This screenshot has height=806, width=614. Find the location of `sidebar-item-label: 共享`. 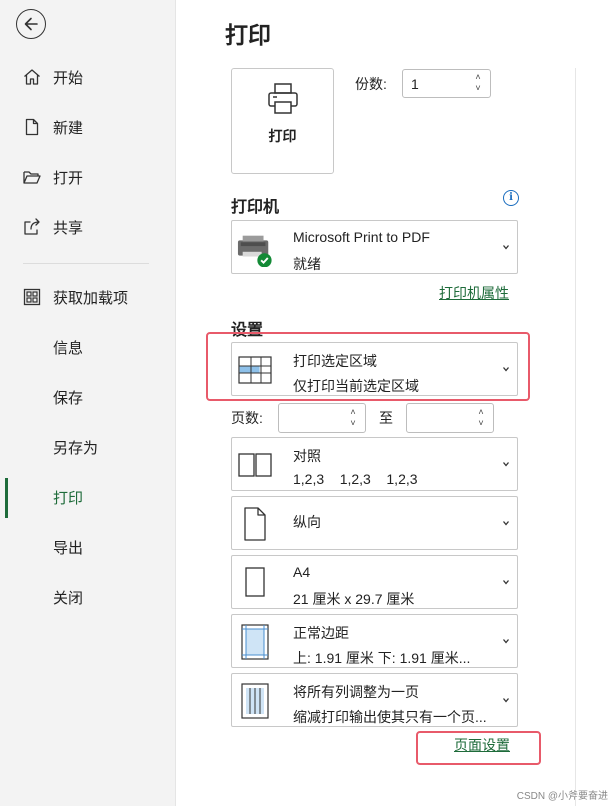

sidebar-item-label: 共享 is located at coordinates (68, 228).